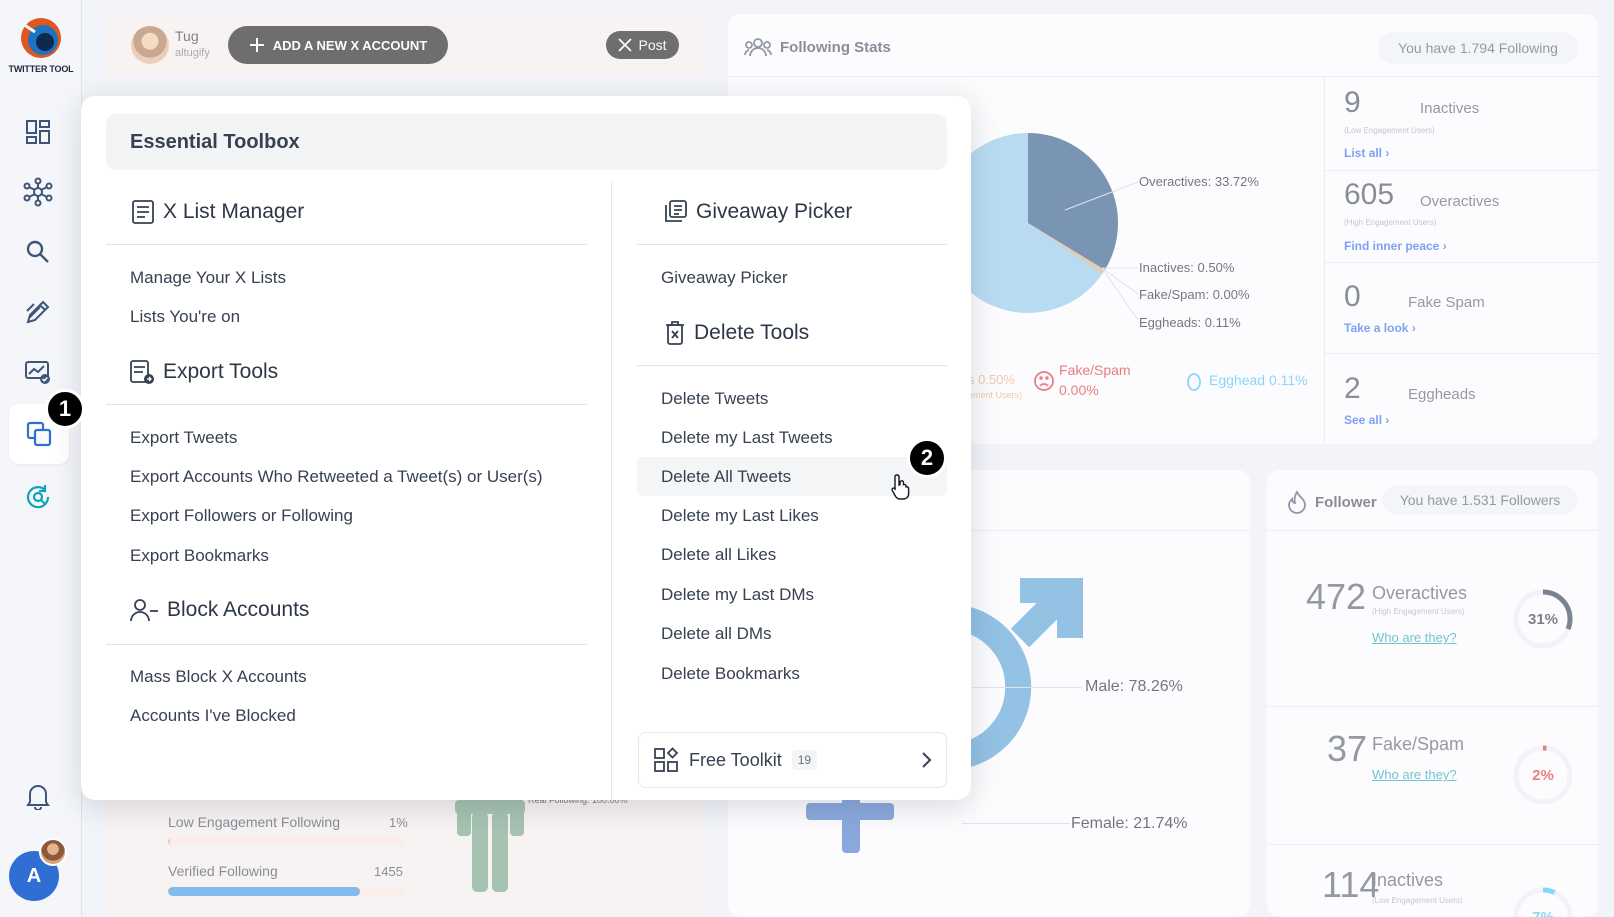 This screenshot has height=917, width=1614. I want to click on item-lists-youre-on: Lists You're on, so click(185, 317).